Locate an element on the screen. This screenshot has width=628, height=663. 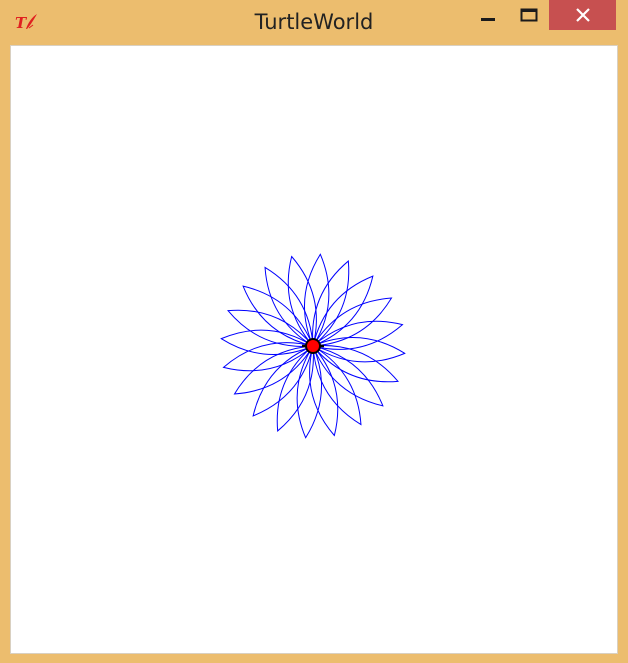
maximize-icon is located at coordinates (529, 15).